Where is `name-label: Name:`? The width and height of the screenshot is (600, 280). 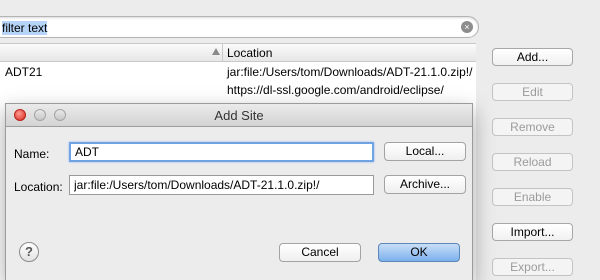
name-label: Name: is located at coordinates (32, 154).